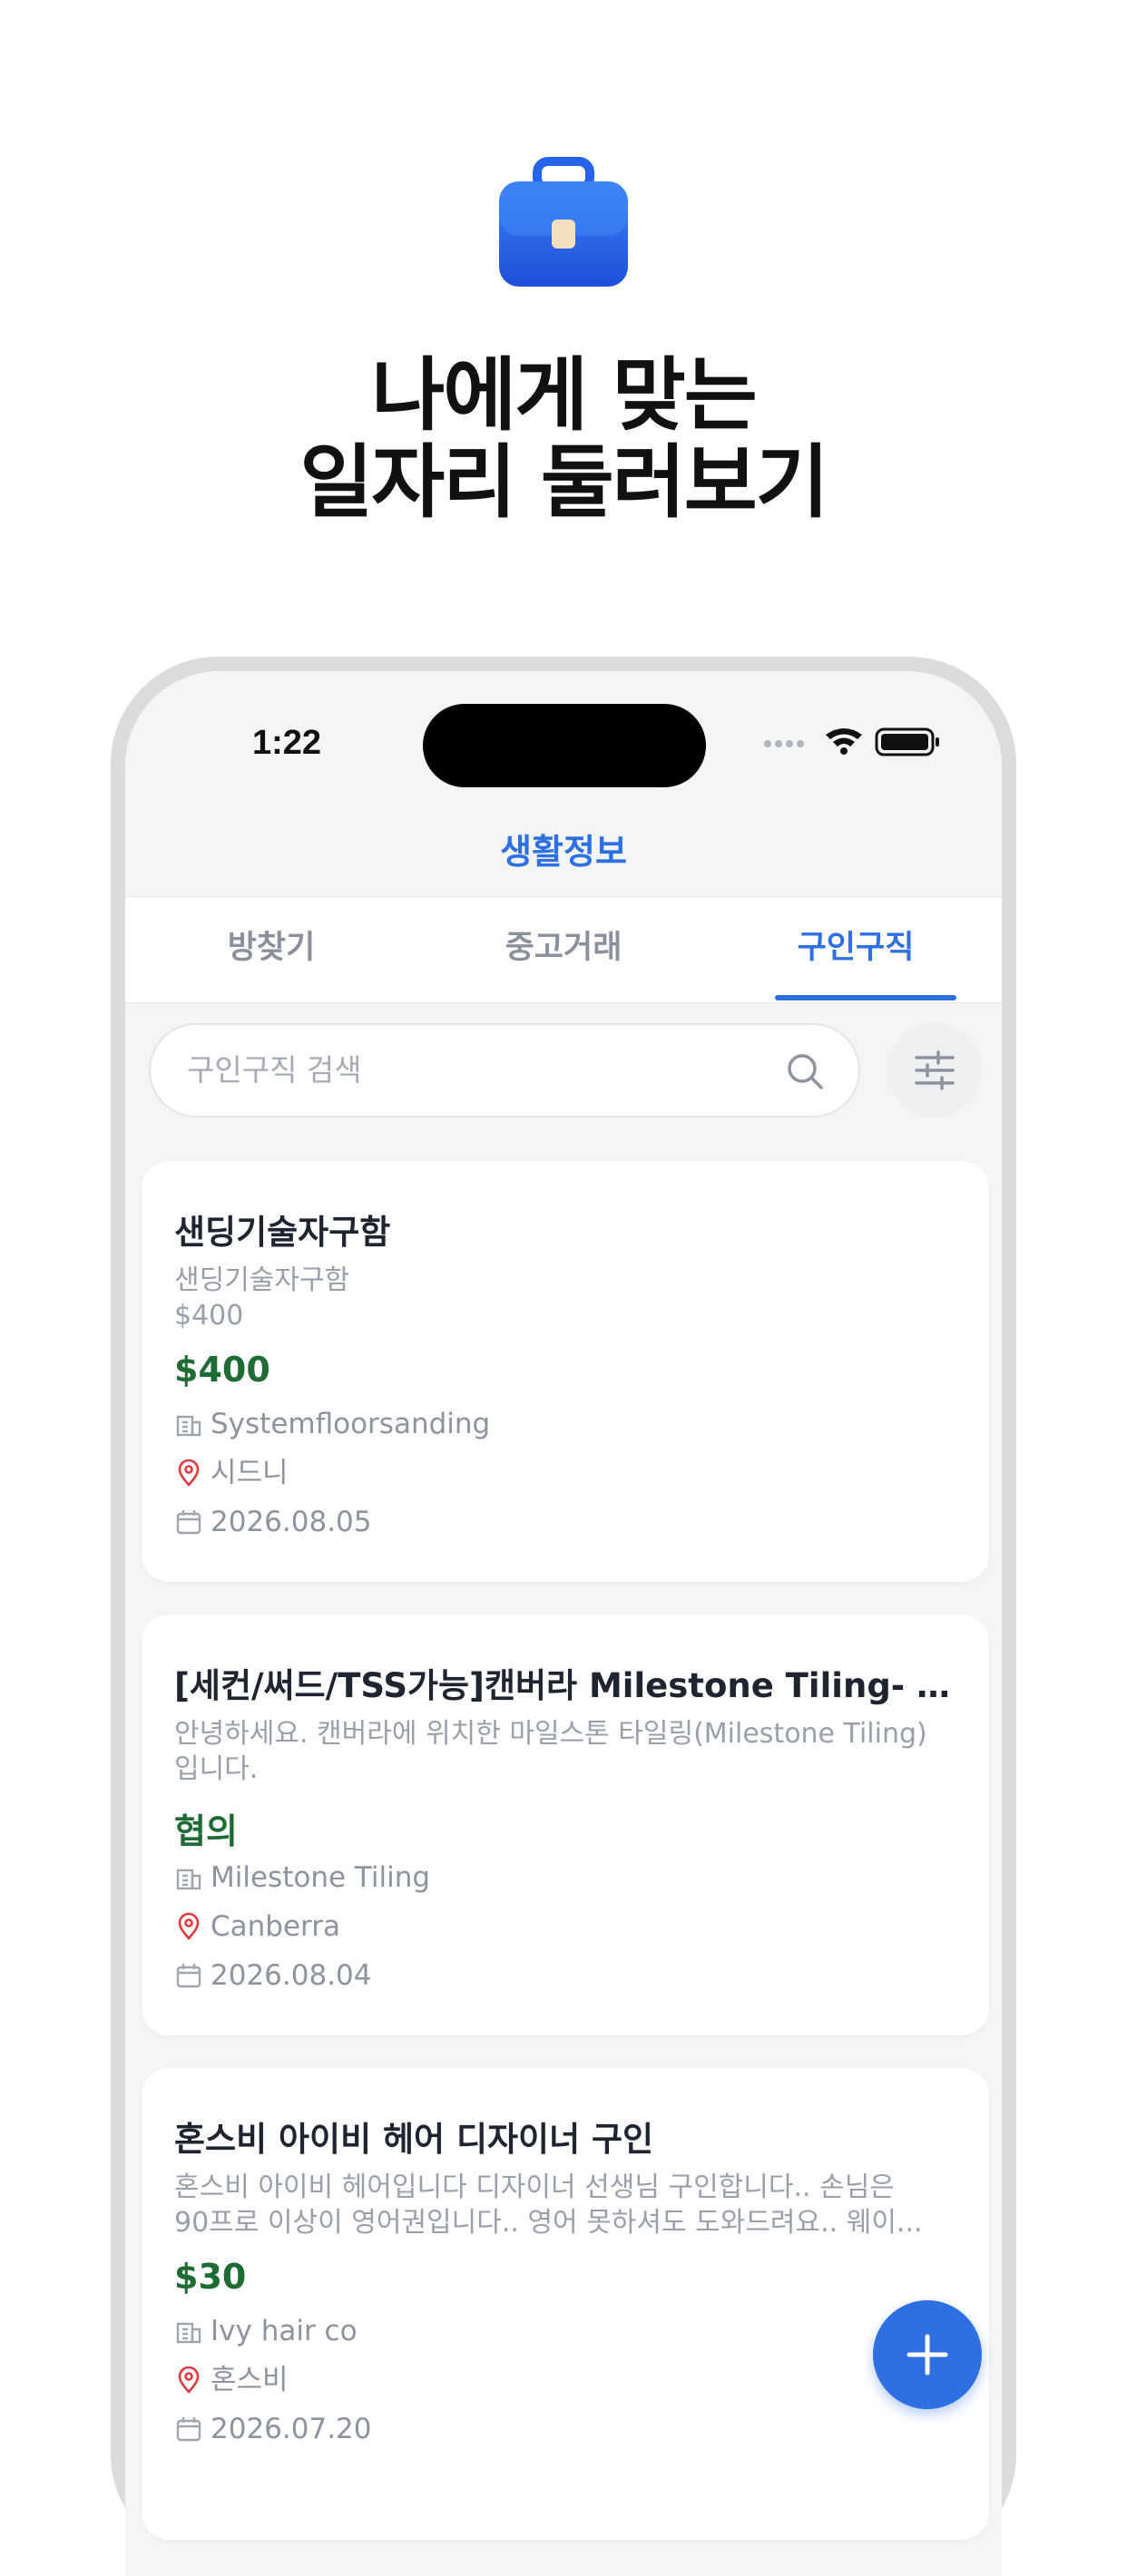 Image resolution: width=1127 pixels, height=2576 pixels. Describe the element at coordinates (287, 743) in the screenshot. I see `status-time: 1:22` at that location.